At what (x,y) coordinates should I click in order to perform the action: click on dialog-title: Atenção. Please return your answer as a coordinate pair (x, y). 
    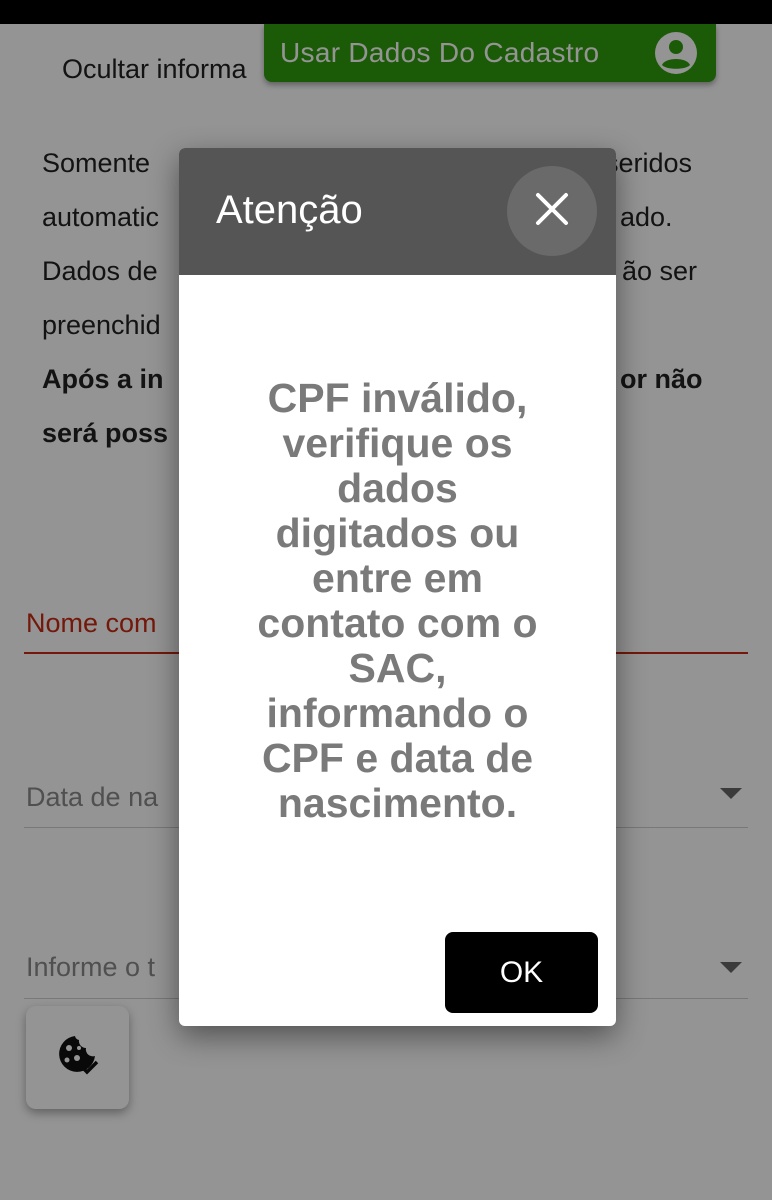
    Looking at the image, I should click on (289, 210).